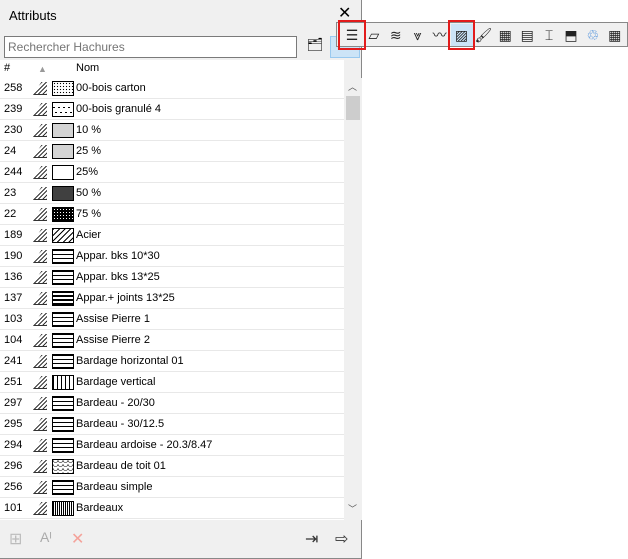 The height and width of the screenshot is (559, 628). I want to click on new-attribute-icon: ⊞, so click(15, 539).